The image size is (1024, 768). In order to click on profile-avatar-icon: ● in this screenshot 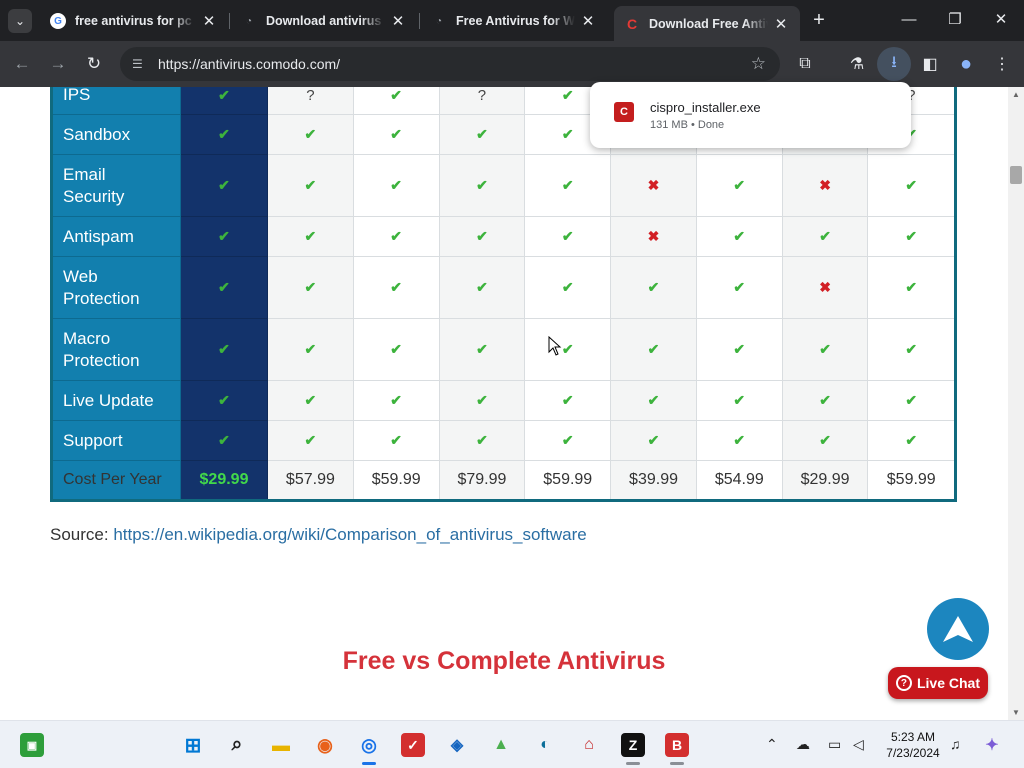, I will do `click(966, 64)`.